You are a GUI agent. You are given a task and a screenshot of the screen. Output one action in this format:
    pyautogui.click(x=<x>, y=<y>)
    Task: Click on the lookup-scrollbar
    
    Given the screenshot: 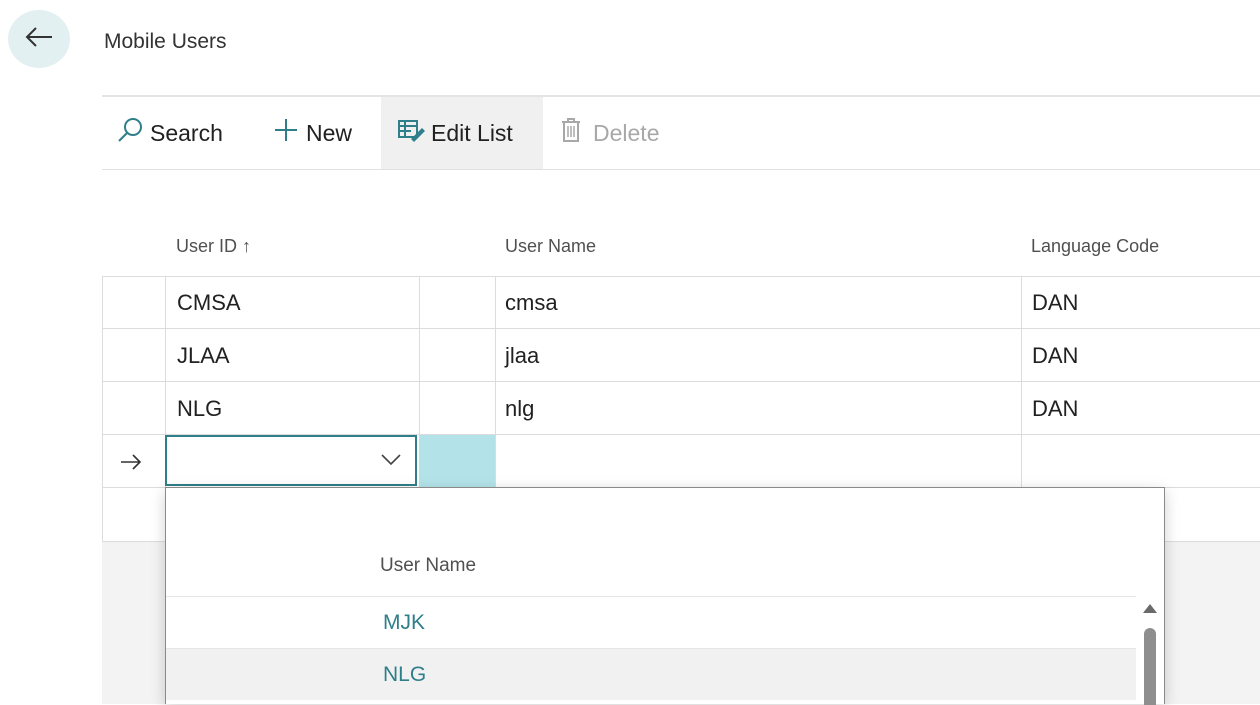 What is the action you would take?
    pyautogui.click(x=1151, y=650)
    